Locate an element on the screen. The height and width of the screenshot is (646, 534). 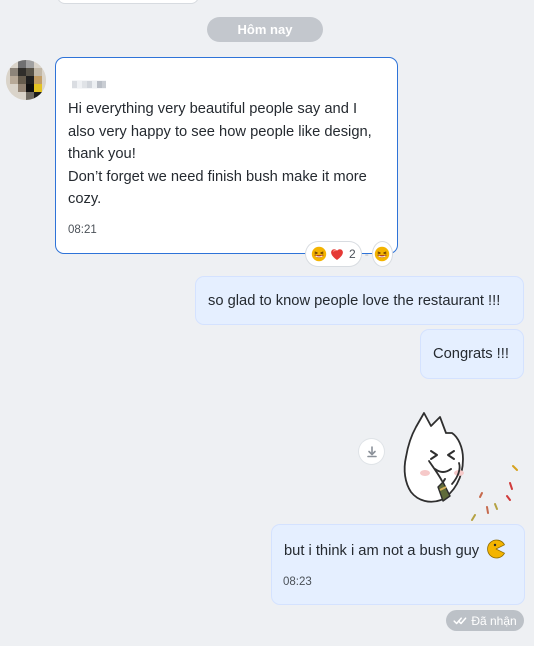
fox-champagne-sticker-image is located at coordinates (460, 466).